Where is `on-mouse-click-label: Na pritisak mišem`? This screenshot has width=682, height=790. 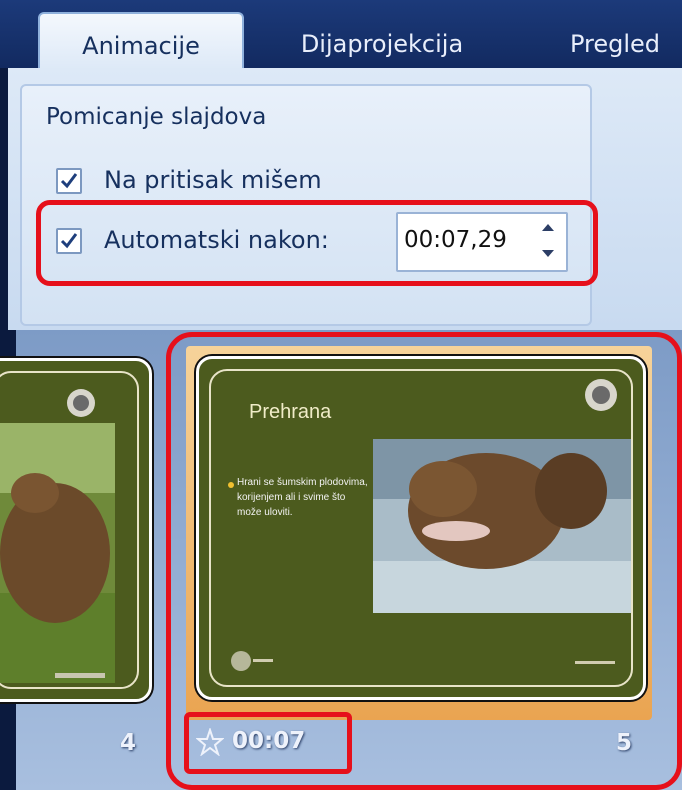
on-mouse-click-label: Na pritisak mišem is located at coordinates (213, 180).